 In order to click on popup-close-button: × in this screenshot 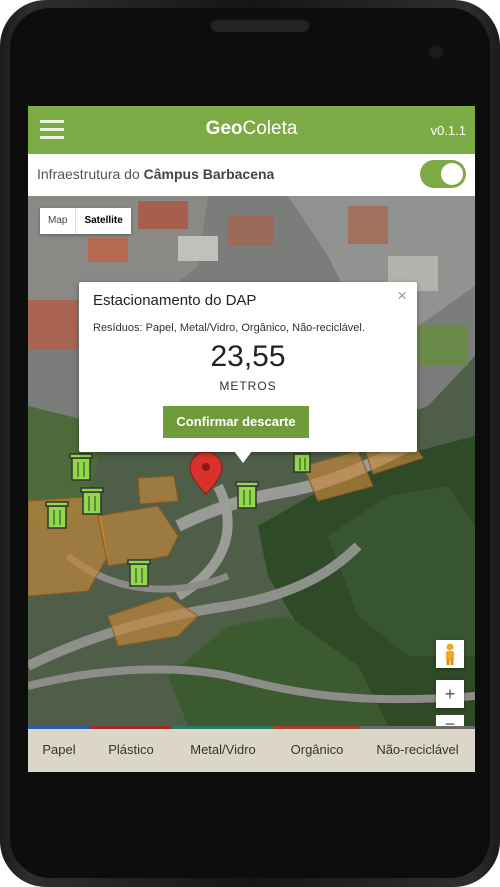, I will do `click(402, 296)`.